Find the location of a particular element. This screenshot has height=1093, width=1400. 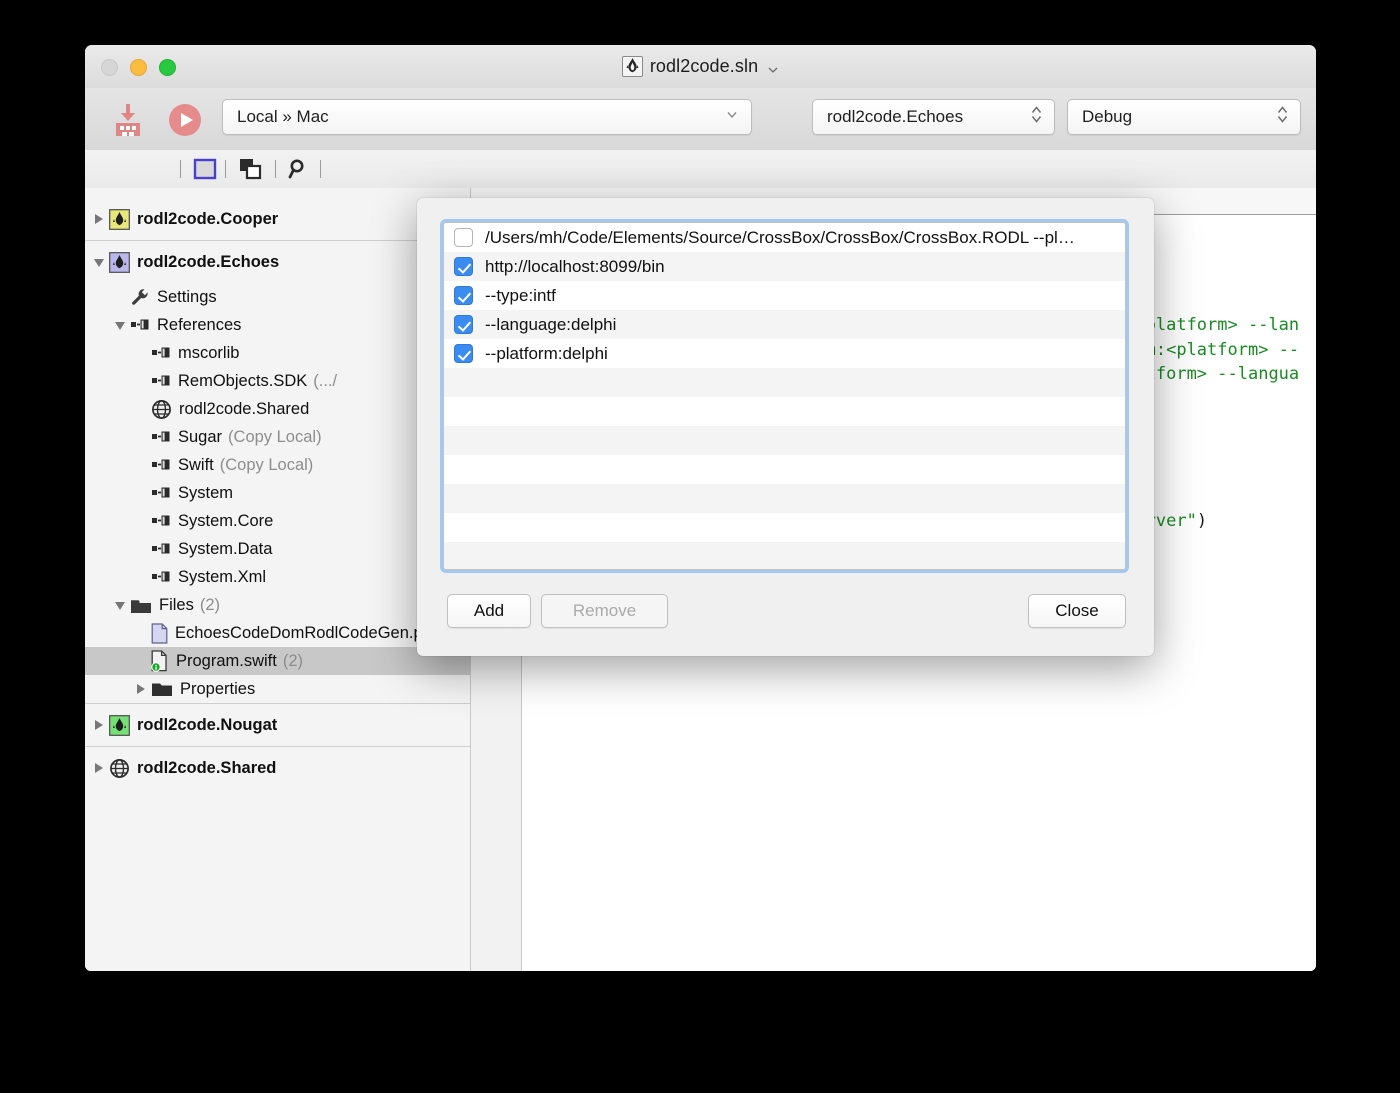

tree-item-label: rodl2code.Shared is located at coordinates (244, 408).